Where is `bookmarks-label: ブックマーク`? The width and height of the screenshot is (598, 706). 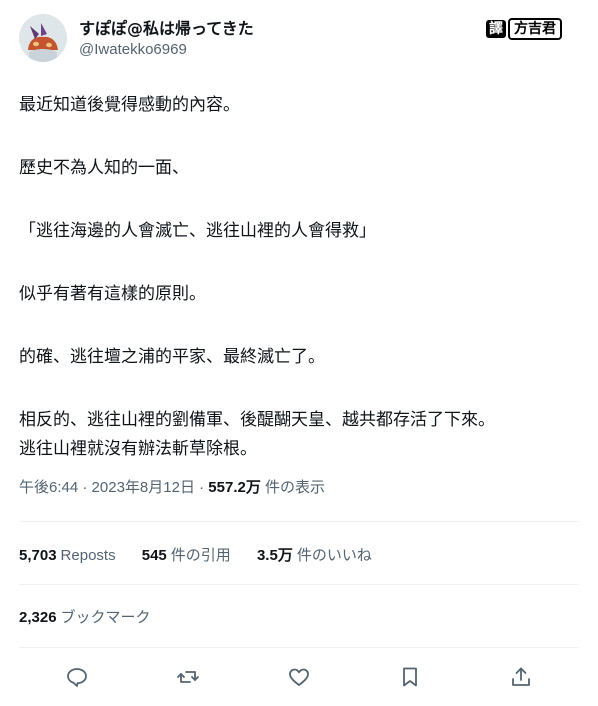 bookmarks-label: ブックマーク is located at coordinates (105, 617).